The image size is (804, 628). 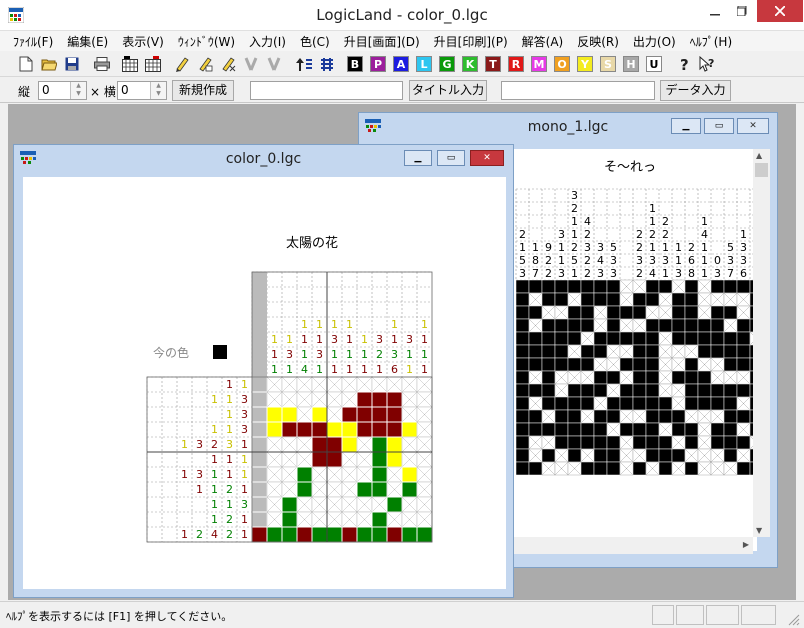 What do you see at coordinates (711, 41) in the screenshot?
I see `menu-help: ﾍﾙﾌﾟ(H)` at bounding box center [711, 41].